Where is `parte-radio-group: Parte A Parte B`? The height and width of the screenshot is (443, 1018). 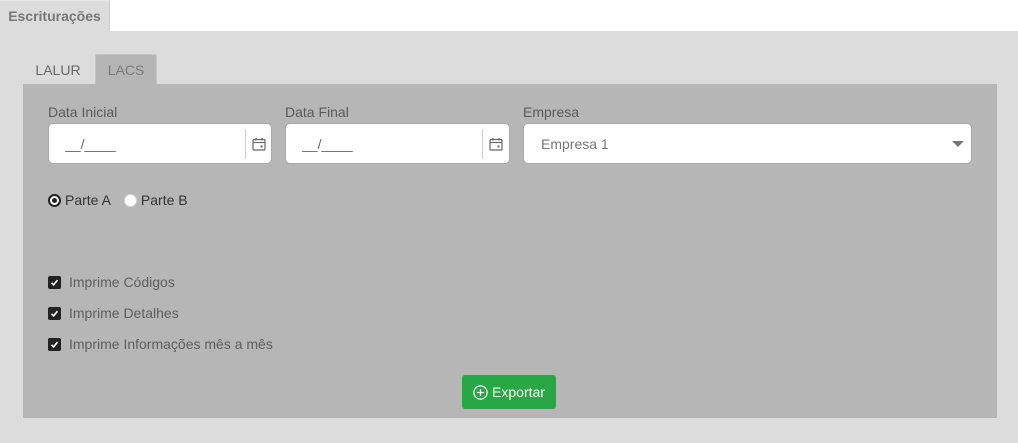
parte-radio-group: Parte A Parte B is located at coordinates (124, 200).